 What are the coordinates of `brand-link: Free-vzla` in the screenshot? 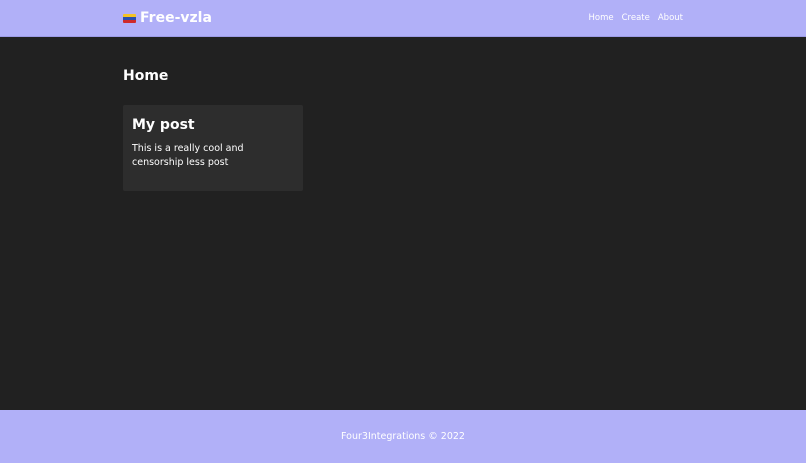 It's located at (167, 18).